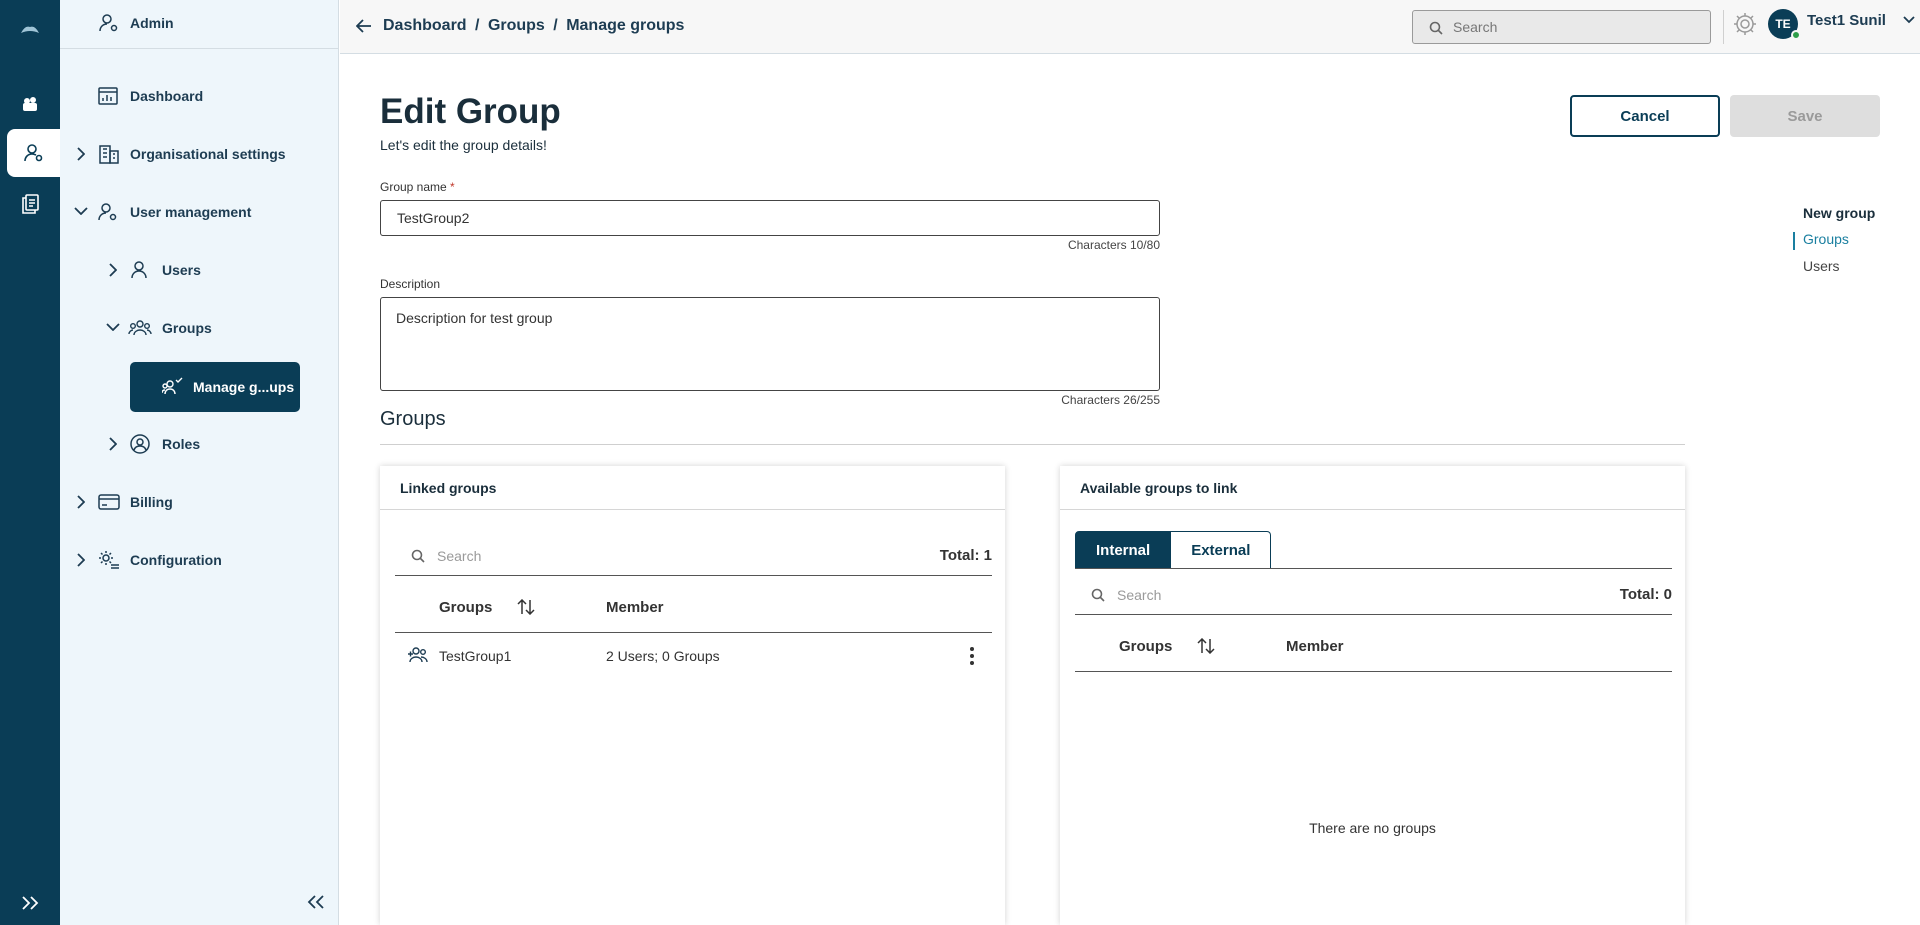 The height and width of the screenshot is (925, 1920). Describe the element at coordinates (1645, 116) in the screenshot. I see `cancel-button: Cancel` at that location.